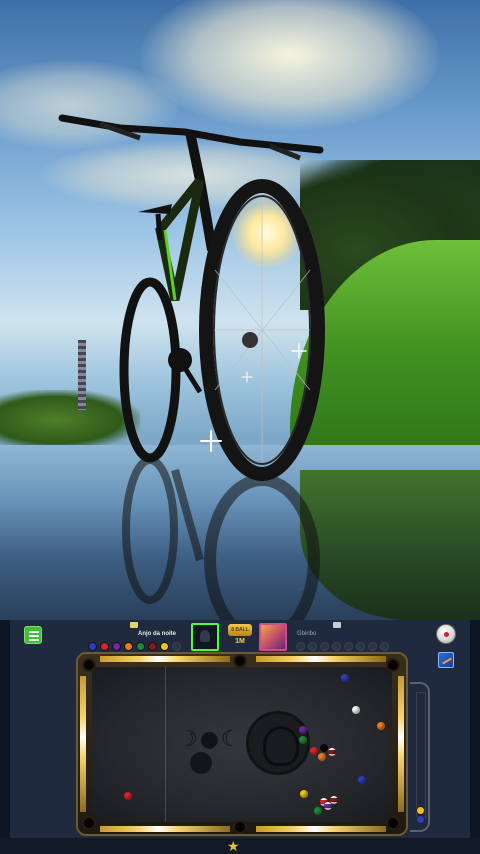 This screenshot has width=480, height=854. Describe the element at coordinates (210, 739) in the screenshot. I see `moon-phases-decal: ☽●☾` at that location.